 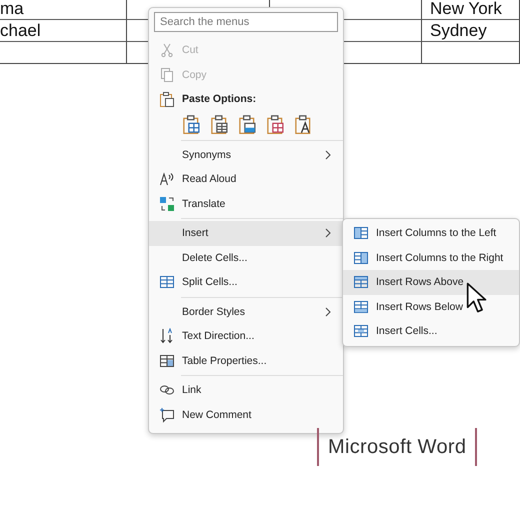 What do you see at coordinates (246, 233) in the screenshot?
I see `menu-item: Insert` at bounding box center [246, 233].